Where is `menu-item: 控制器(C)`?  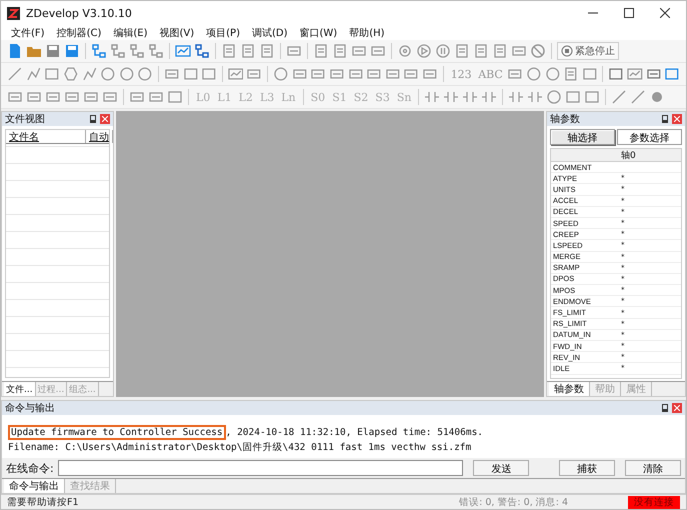
menu-item: 控制器(C) is located at coordinates (79, 33).